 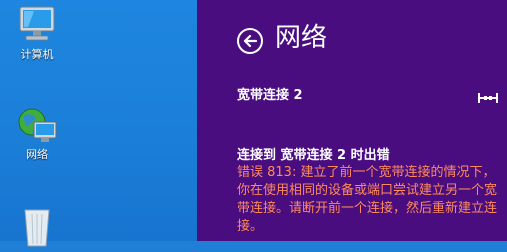 I want to click on back-button, so click(x=250, y=41).